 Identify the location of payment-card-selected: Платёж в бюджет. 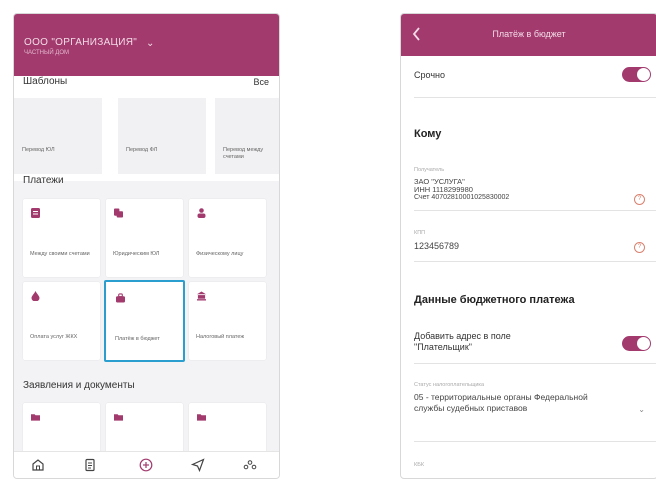
(144, 321).